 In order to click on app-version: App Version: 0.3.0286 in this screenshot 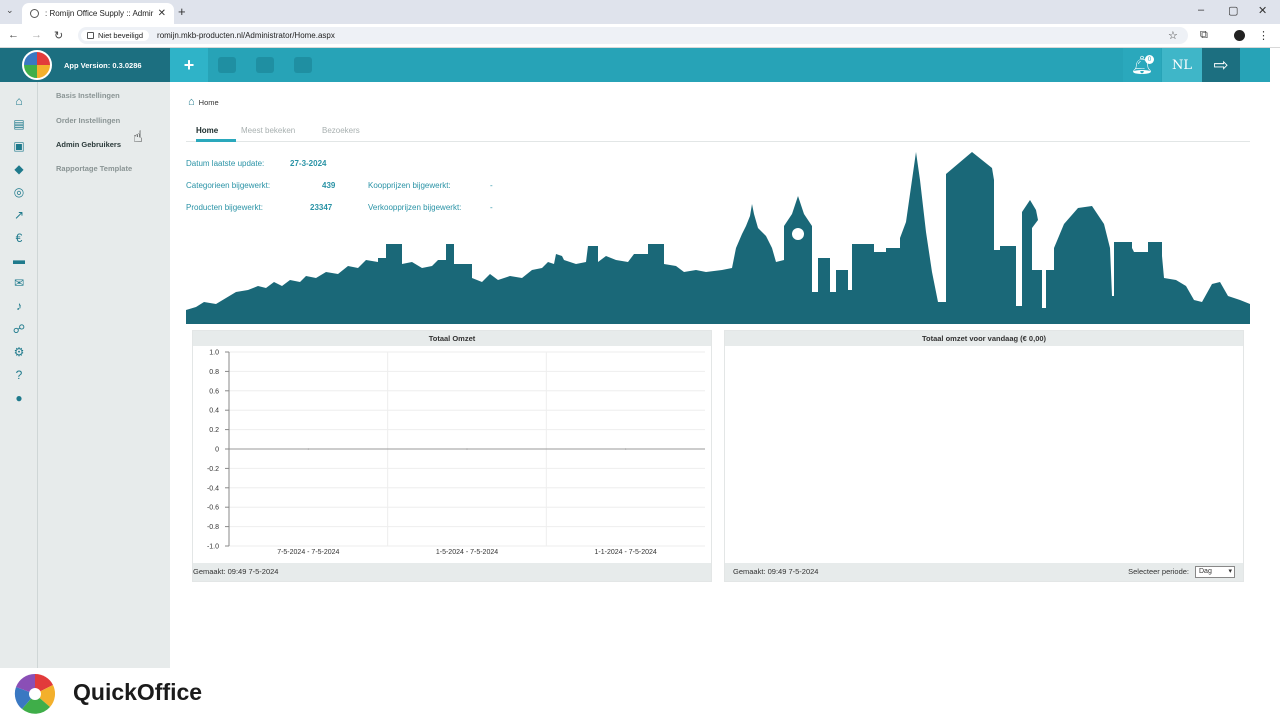, I will do `click(103, 65)`.